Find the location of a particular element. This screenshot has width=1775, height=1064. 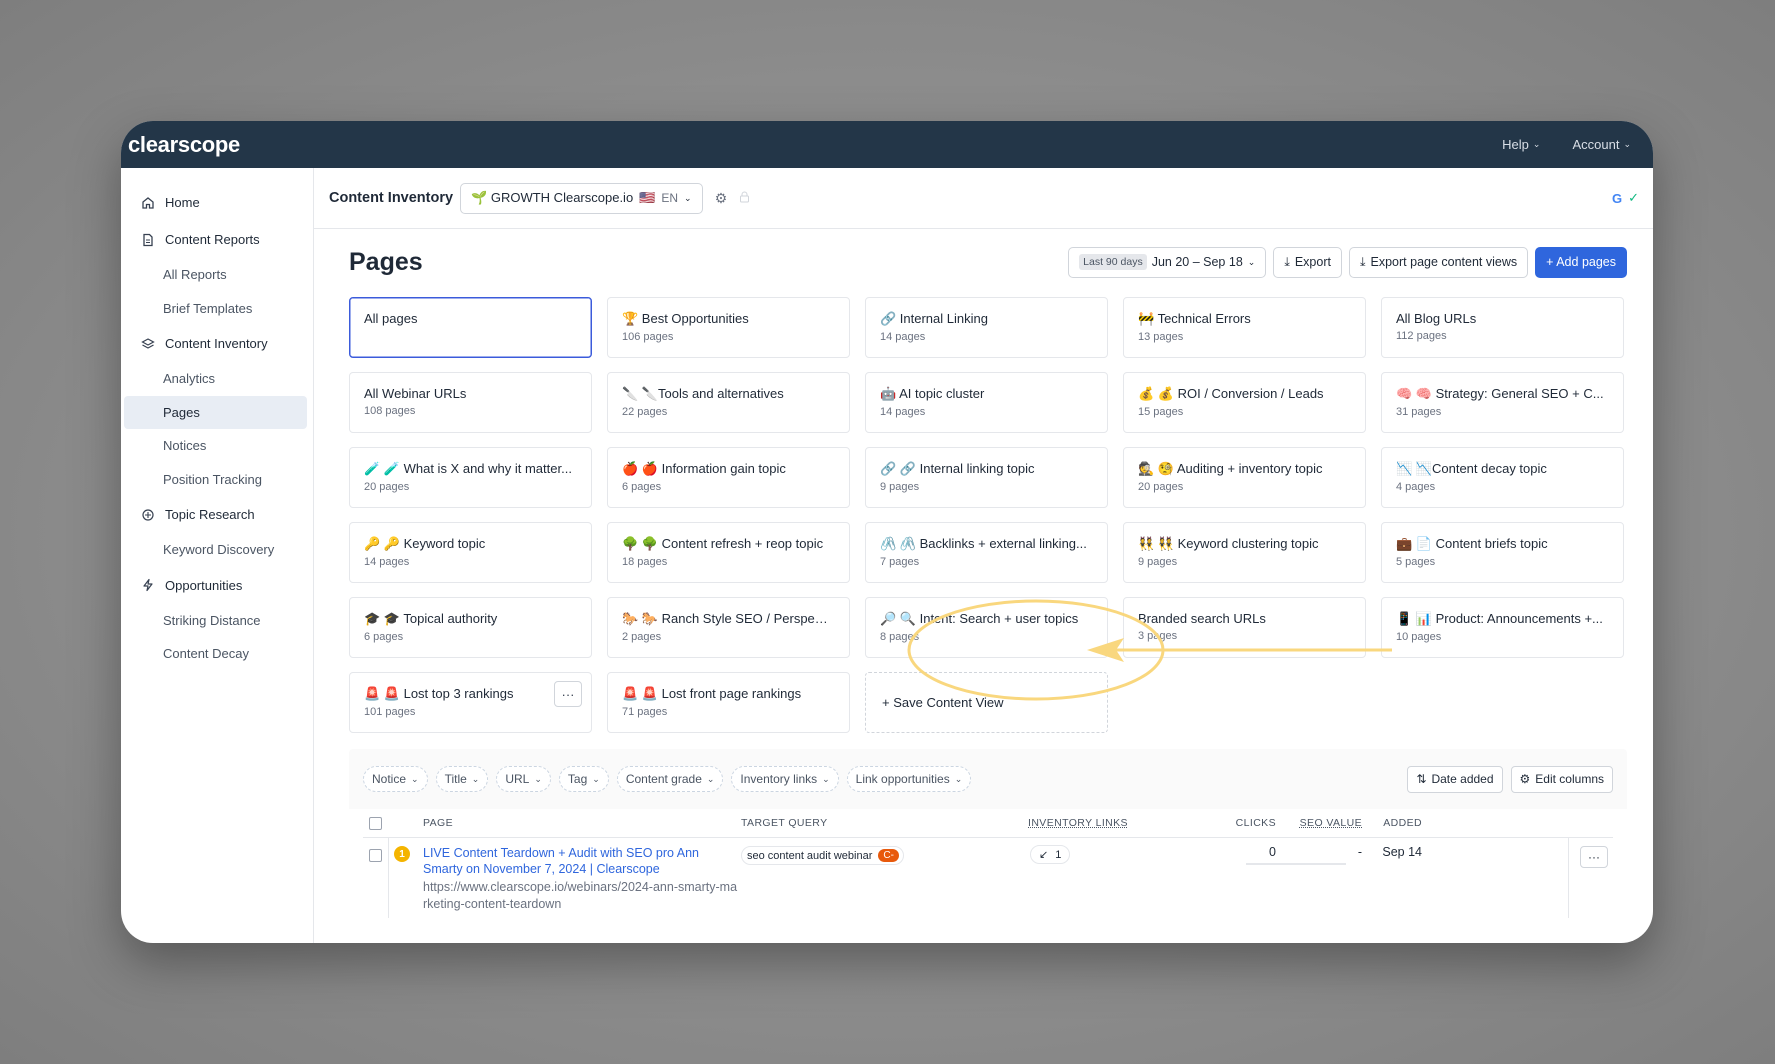

gear-icon: ⚙ is located at coordinates (721, 198).